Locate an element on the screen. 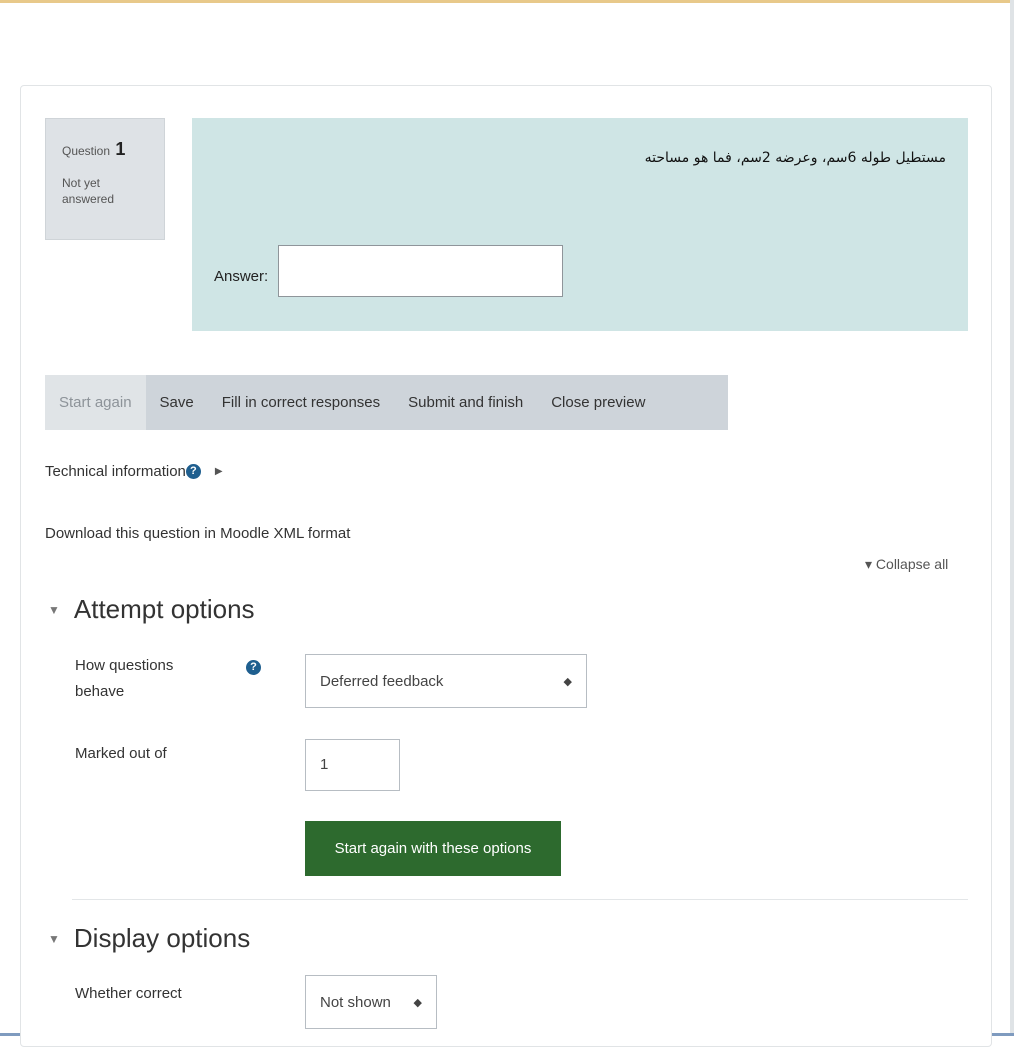  scrollbar is located at coordinates (1012, 518).